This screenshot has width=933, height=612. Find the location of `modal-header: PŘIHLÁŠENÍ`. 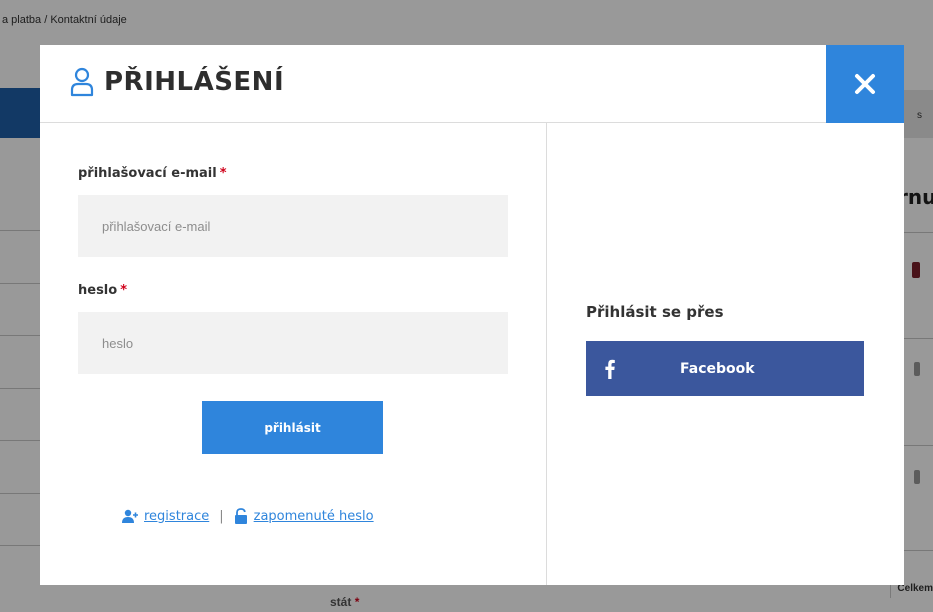

modal-header: PŘIHLÁŠENÍ is located at coordinates (472, 84).